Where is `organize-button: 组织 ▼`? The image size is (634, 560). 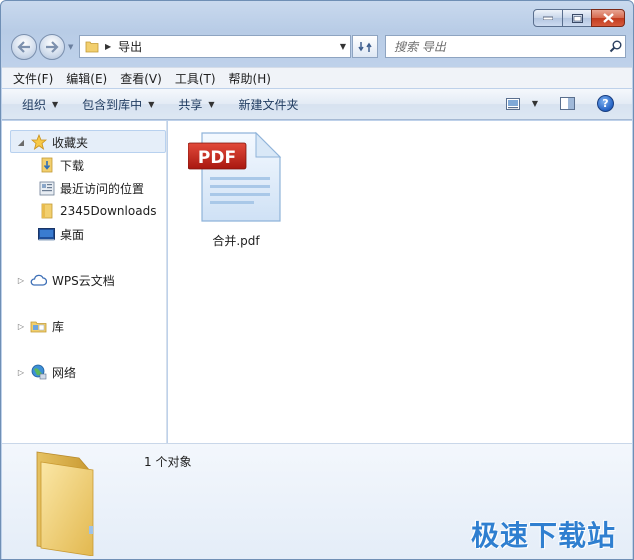
organize-button: 组织 ▼ is located at coordinates (40, 104).